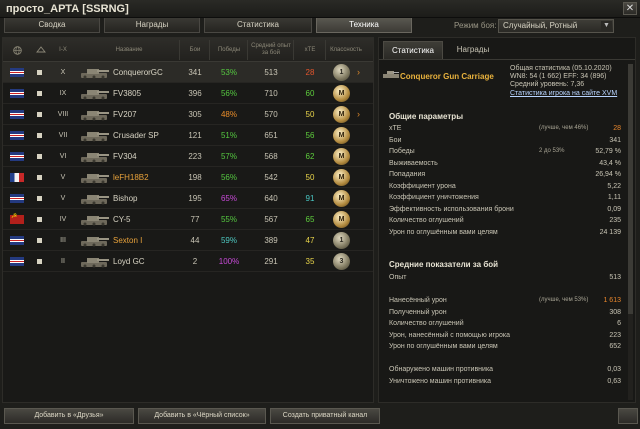 The width and height of the screenshot is (640, 429). Describe the element at coordinates (413, 50) in the screenshot. I see `tab-vehicle-statistics: Статистика` at that location.